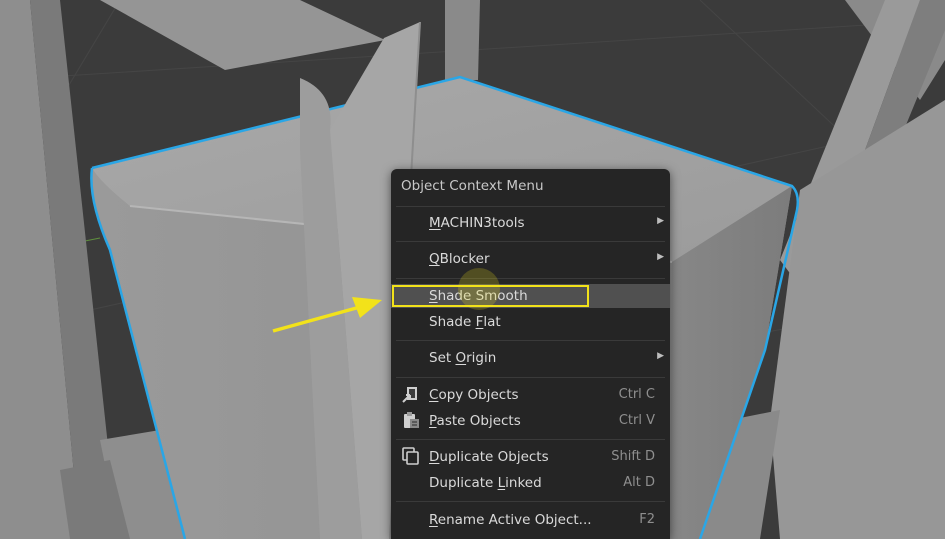 Image resolution: width=945 pixels, height=539 pixels. What do you see at coordinates (636, 394) in the screenshot?
I see `menu-item-shortcut: Ctrl C` at bounding box center [636, 394].